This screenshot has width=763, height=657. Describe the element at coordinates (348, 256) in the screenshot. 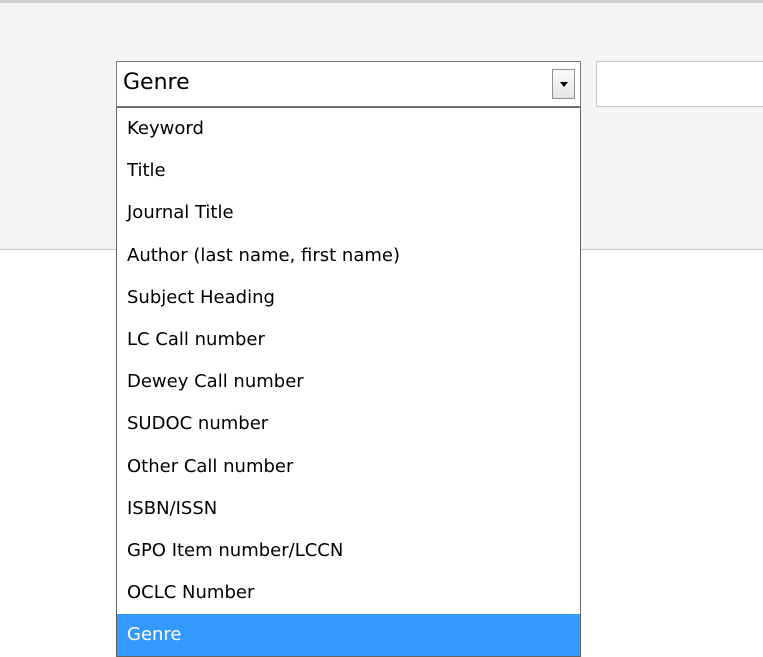

I see `option-author: Author (last name, first name)` at that location.